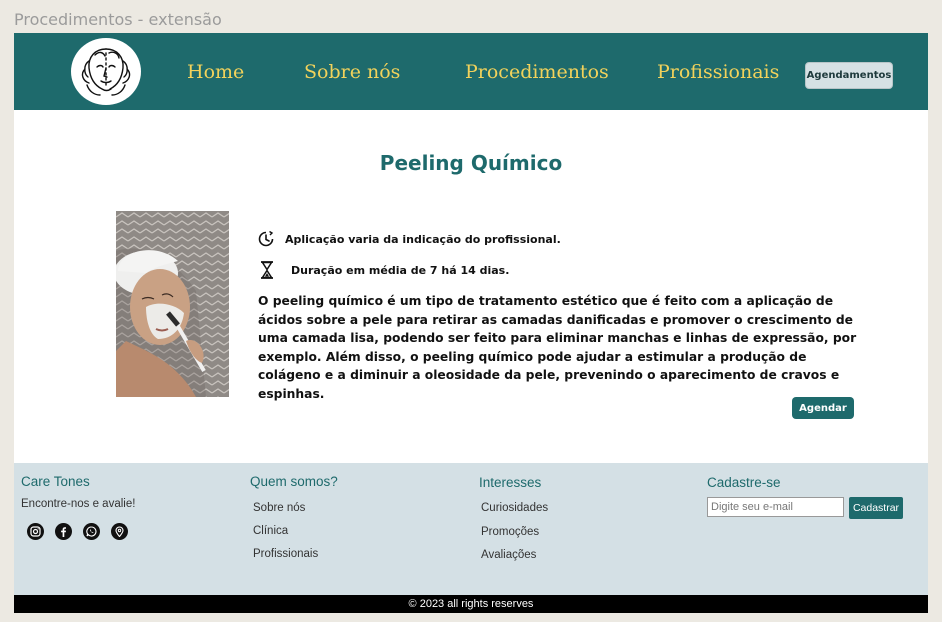  I want to click on footer-brand-title: Care Tones, so click(55, 481).